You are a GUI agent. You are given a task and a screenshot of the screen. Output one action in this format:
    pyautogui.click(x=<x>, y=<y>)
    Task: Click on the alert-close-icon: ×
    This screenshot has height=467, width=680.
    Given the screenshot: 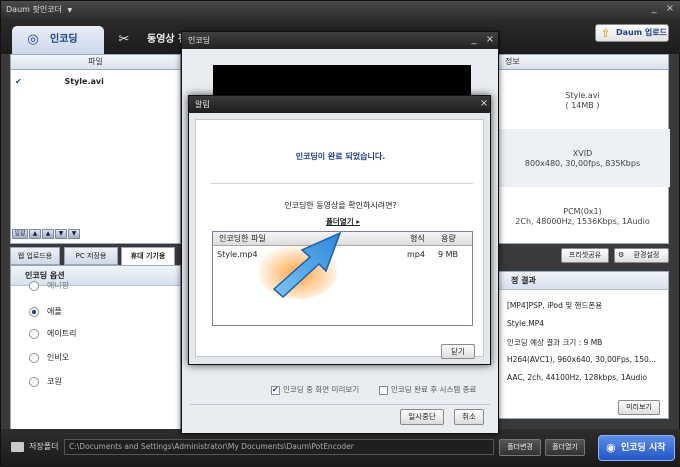 What is the action you would take?
    pyautogui.click(x=484, y=104)
    